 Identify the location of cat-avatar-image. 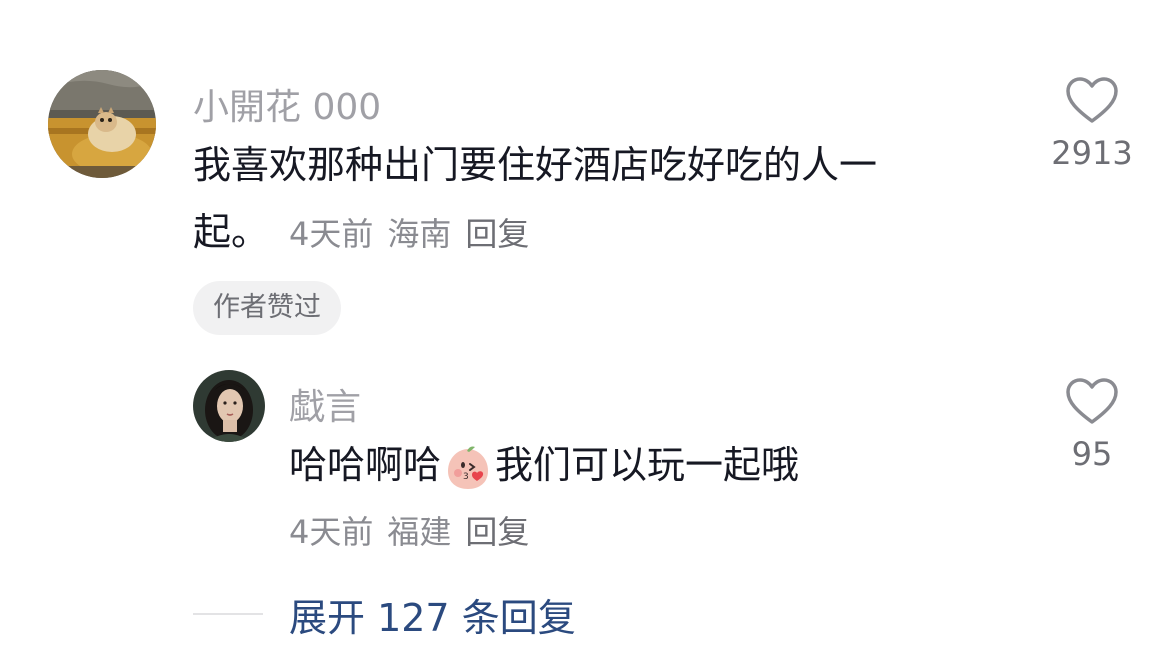
(102, 124).